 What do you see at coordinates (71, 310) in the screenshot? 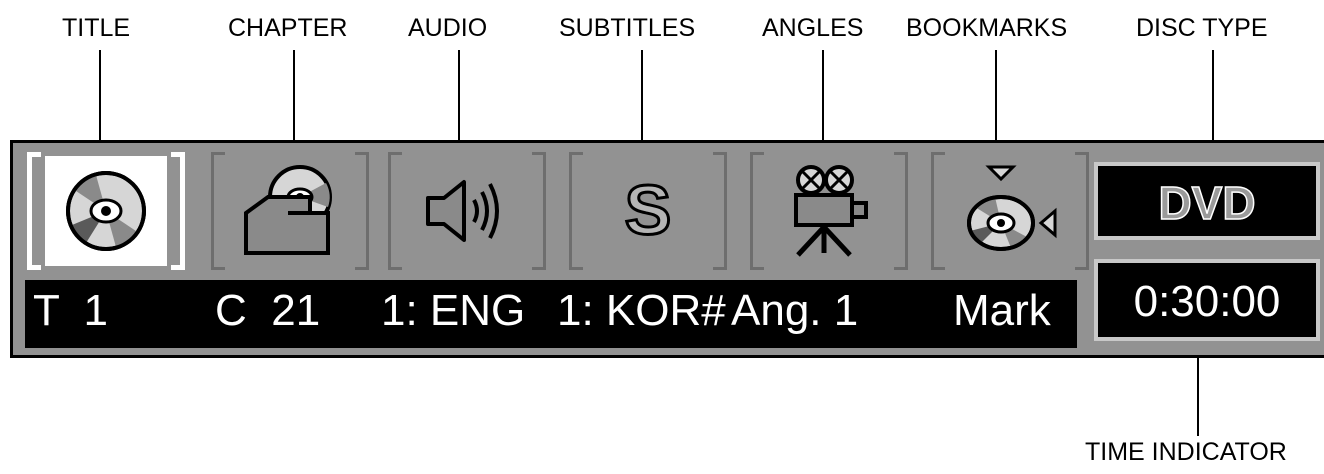
I see `title-number: T 1` at bounding box center [71, 310].